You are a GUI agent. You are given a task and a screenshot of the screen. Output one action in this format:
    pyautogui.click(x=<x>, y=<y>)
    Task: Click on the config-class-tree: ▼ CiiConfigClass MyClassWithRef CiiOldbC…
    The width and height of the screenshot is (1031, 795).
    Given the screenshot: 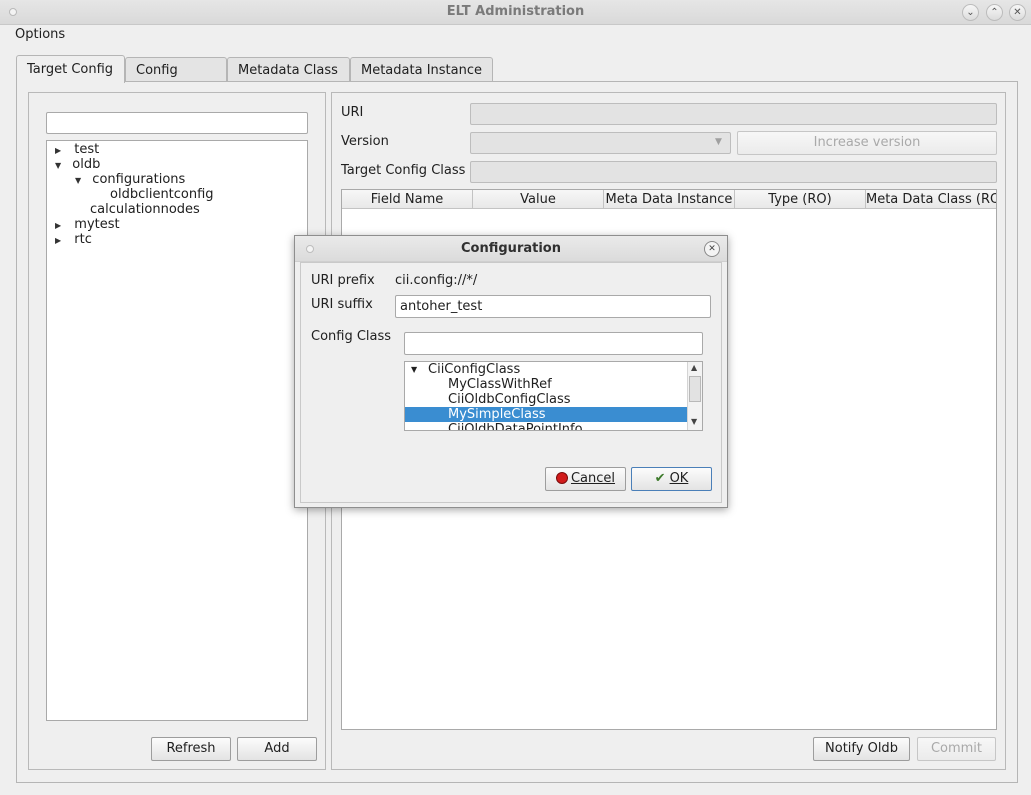 What is the action you would take?
    pyautogui.click(x=553, y=396)
    